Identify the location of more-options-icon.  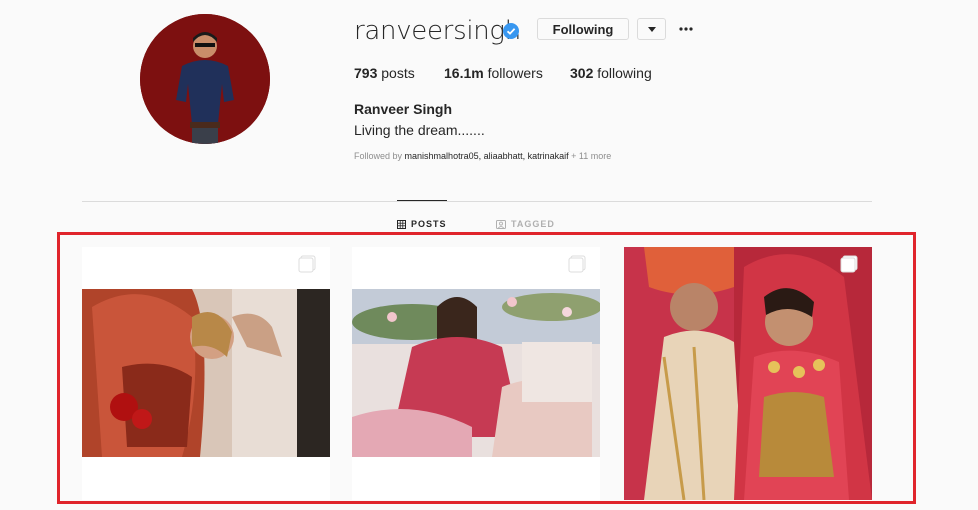
(686, 29).